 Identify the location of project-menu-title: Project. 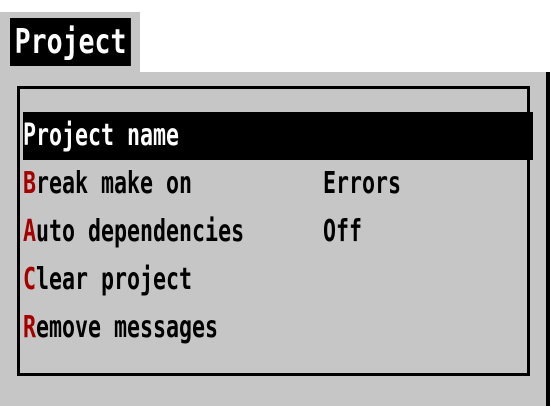
(71, 42).